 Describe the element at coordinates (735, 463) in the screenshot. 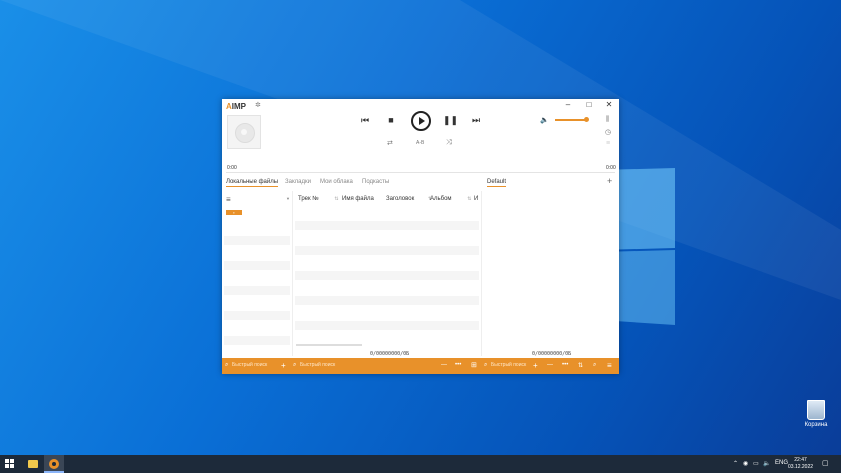

I see `tray-chevron-up-icon: ⌃` at that location.